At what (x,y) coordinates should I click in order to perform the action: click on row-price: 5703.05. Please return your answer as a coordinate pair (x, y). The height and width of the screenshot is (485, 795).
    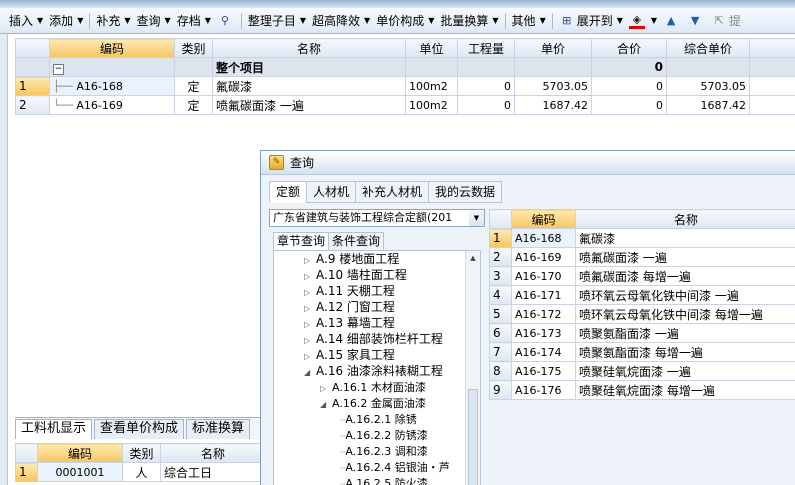
    Looking at the image, I should click on (553, 86).